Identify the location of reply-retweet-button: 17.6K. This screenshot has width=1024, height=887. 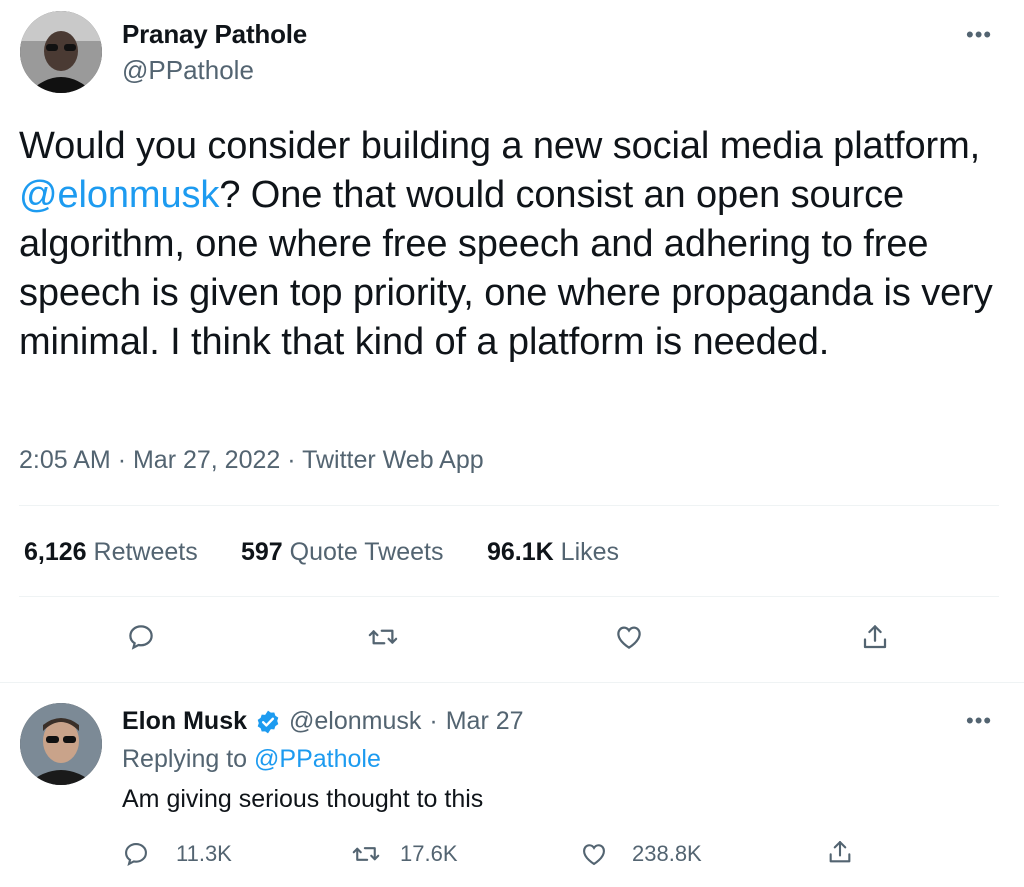
(405, 854).